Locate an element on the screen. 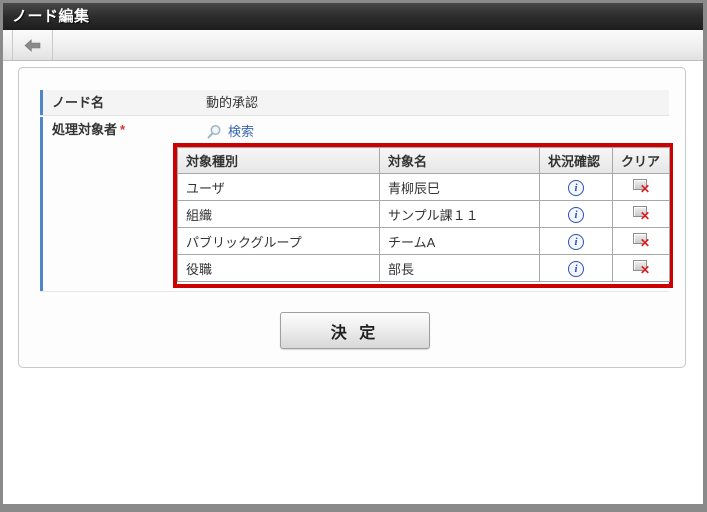 Image resolution: width=707 pixels, height=512 pixels. header-status-check: 状況確認 is located at coordinates (576, 160).